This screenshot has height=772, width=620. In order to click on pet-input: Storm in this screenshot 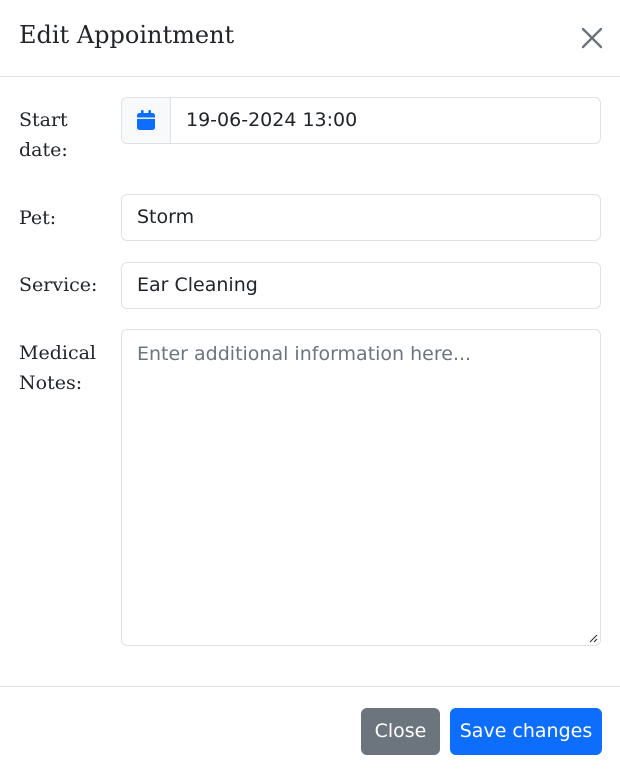, I will do `click(361, 217)`.